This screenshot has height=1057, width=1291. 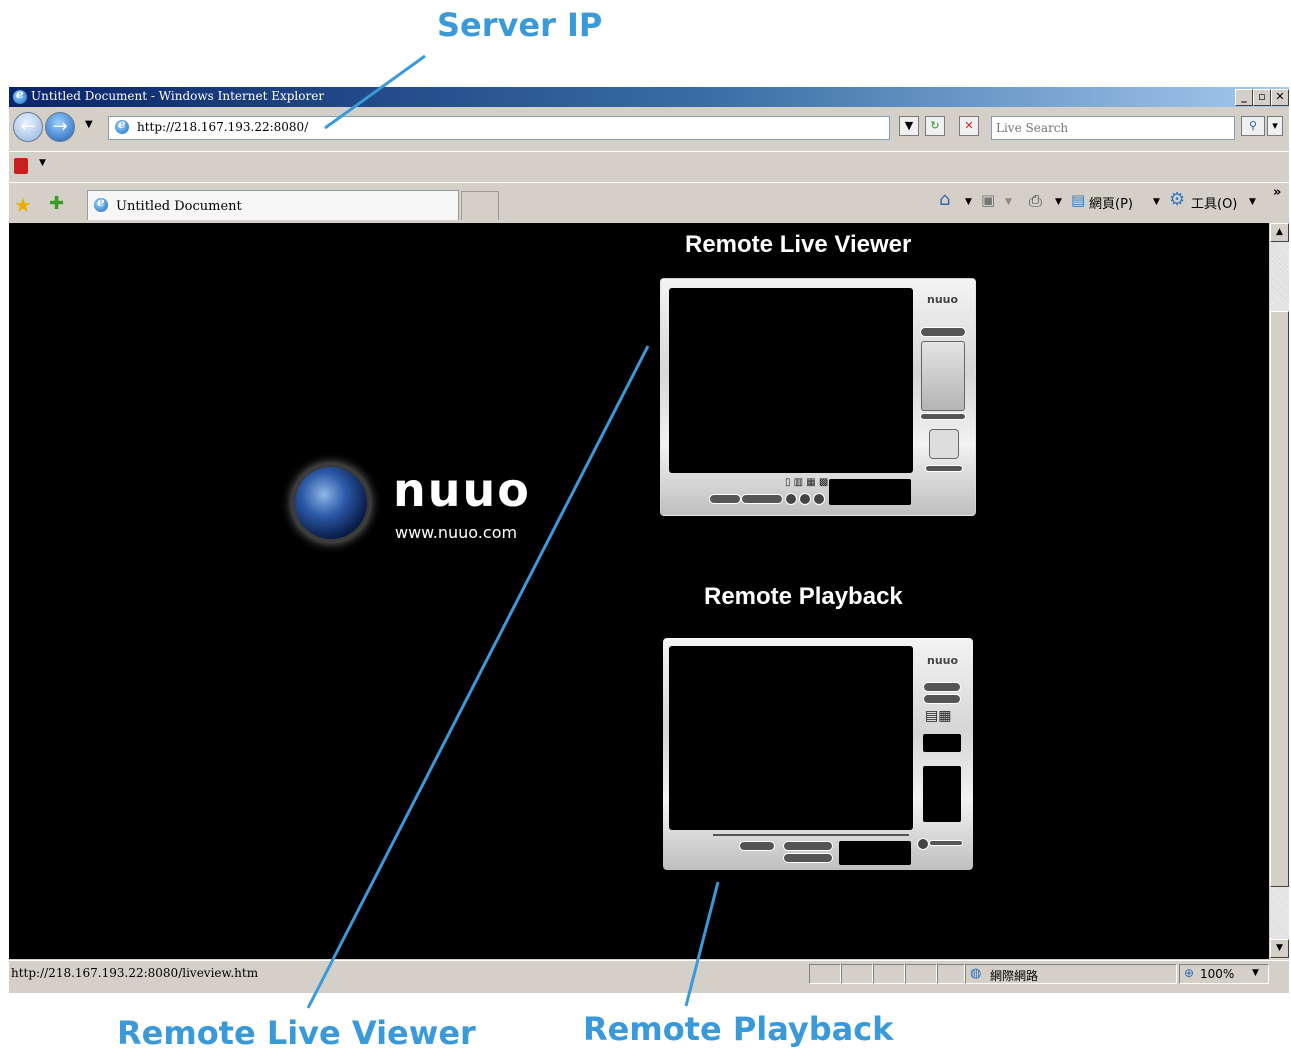 I want to click on server-ip-pointer, so click(x=375, y=92).